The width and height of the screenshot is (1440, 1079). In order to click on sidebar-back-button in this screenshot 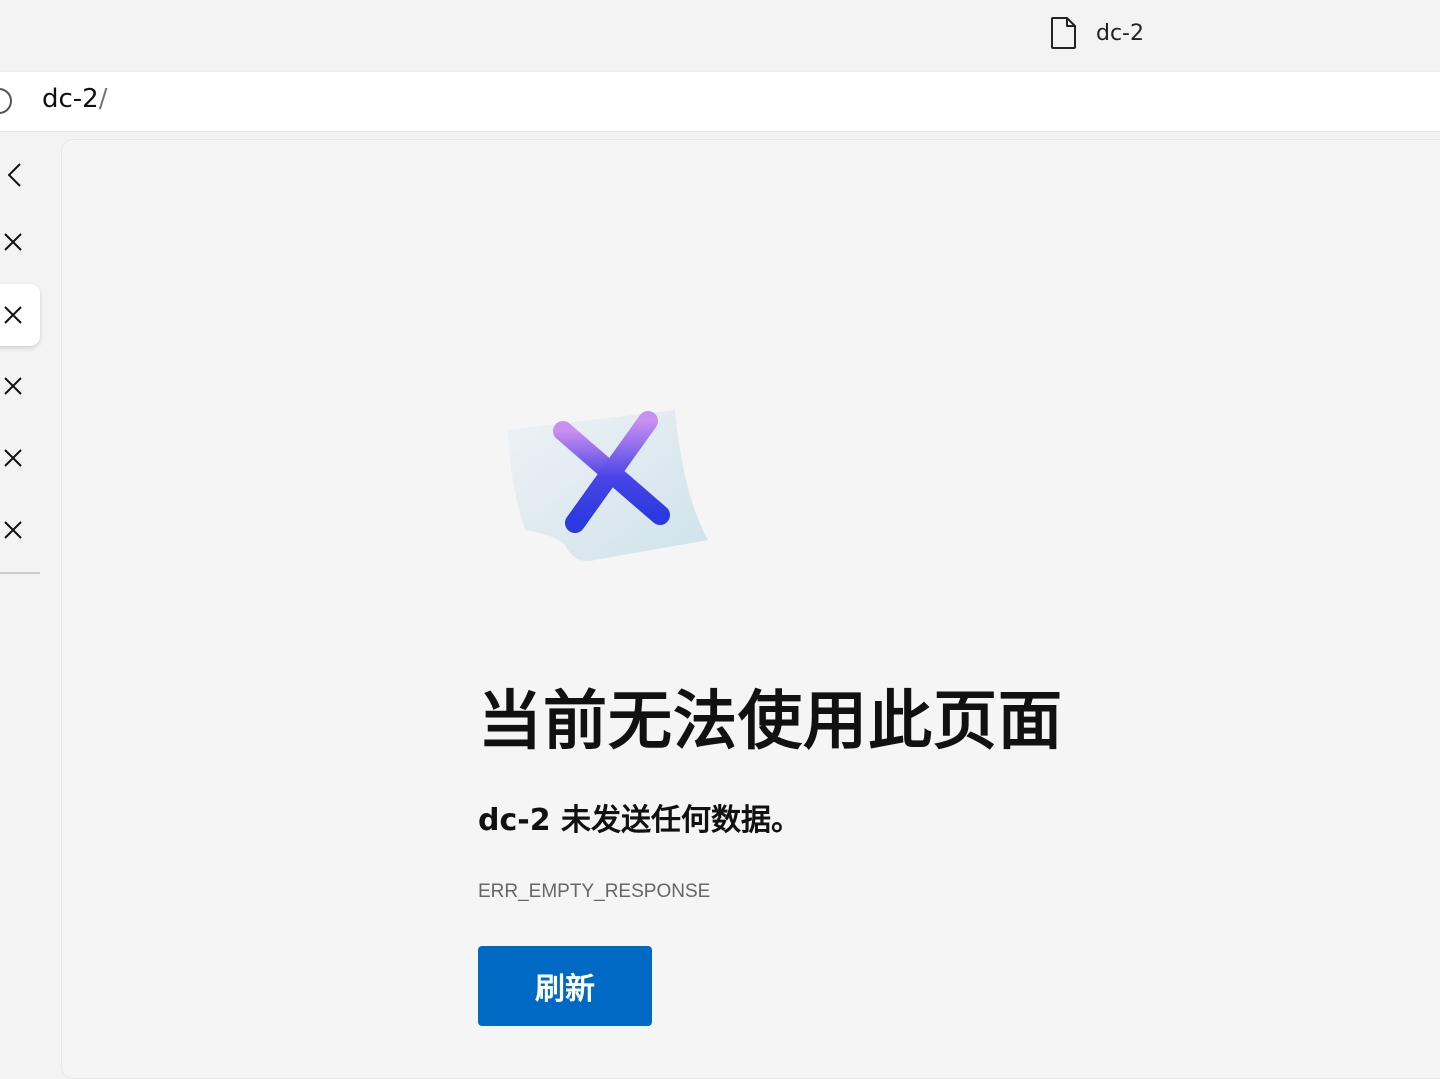, I will do `click(20, 175)`.